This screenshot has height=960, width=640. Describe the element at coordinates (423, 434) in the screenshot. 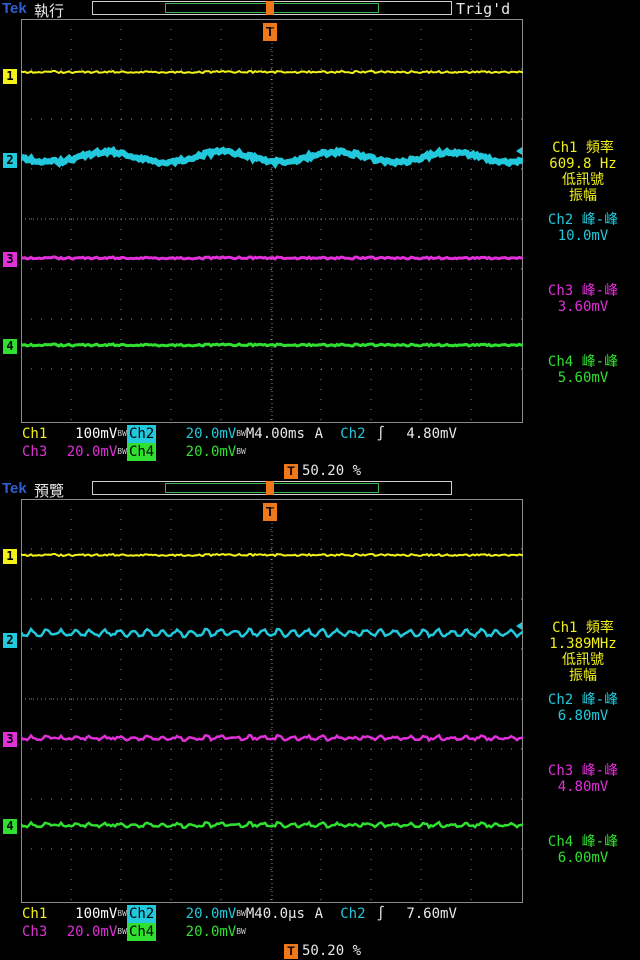

I see `trigger-level: 4.80mV` at that location.